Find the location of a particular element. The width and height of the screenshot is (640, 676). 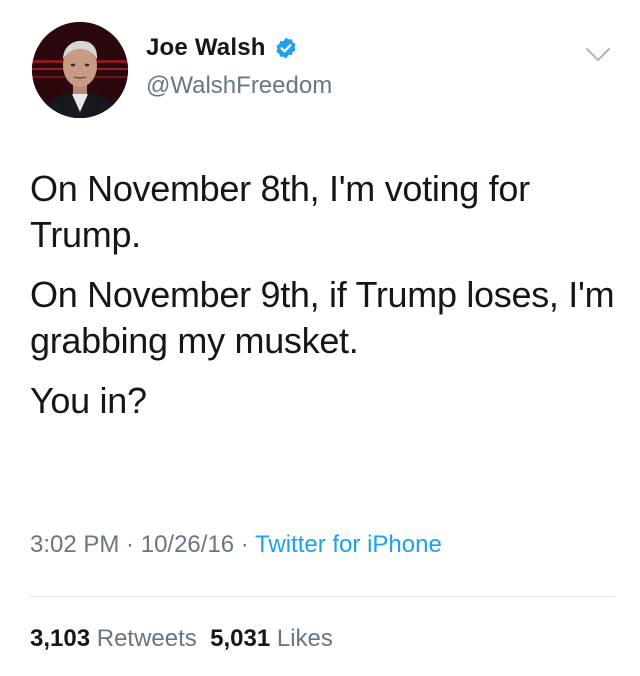

tweet-source-link: Twitter for iPhone is located at coordinates (348, 544).